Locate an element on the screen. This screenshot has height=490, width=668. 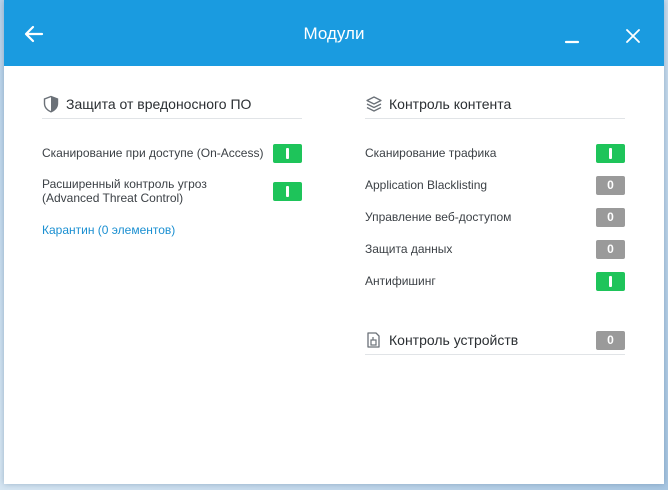
quarantine-link: Карантин (0 элементов) is located at coordinates (108, 230).